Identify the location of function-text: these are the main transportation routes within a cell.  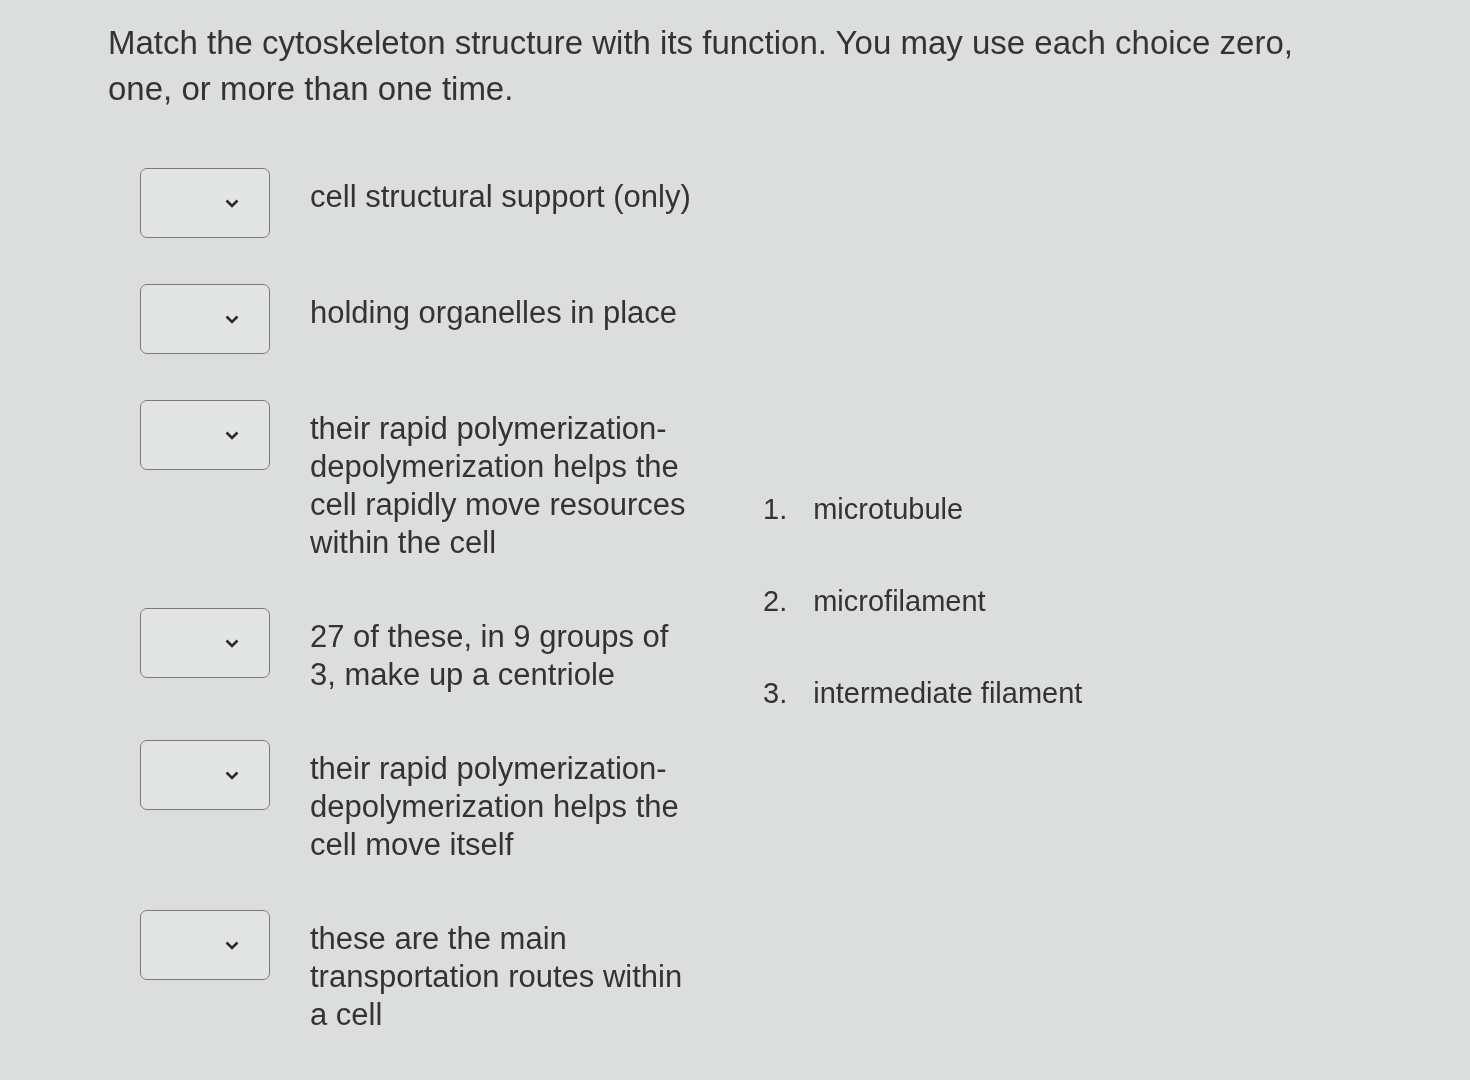
(497, 977).